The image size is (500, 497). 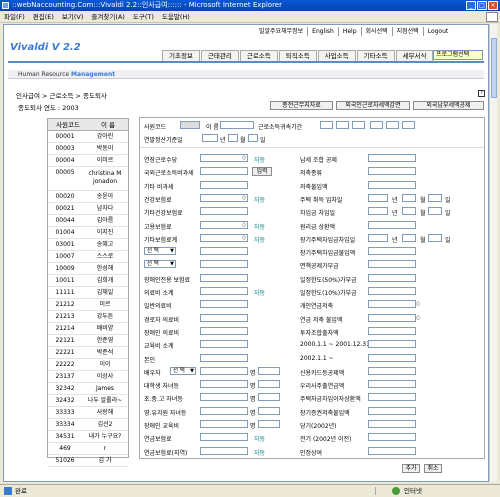 What do you see at coordinates (88, 233) in the screenshot?
I see `list-item: 01004 이지진` at bounding box center [88, 233].